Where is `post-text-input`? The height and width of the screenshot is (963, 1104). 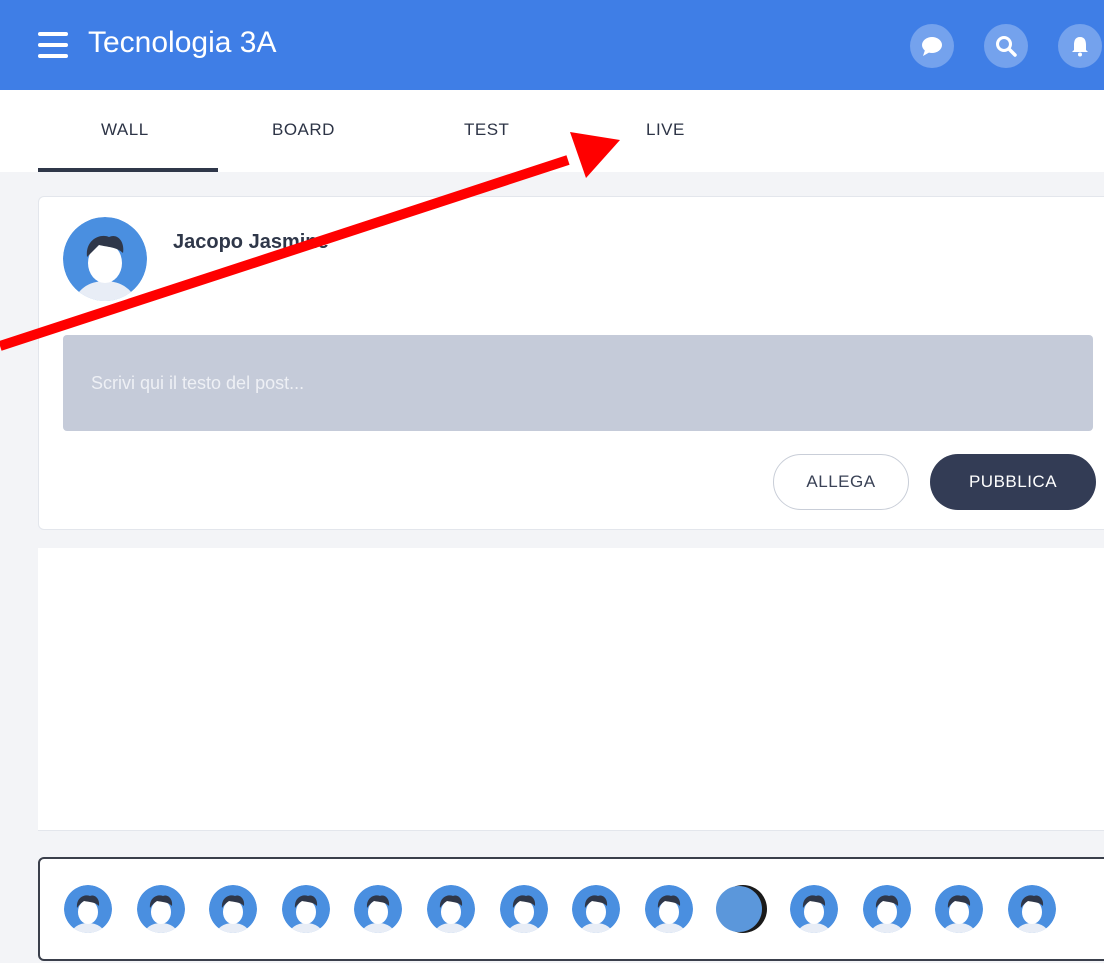
post-text-input is located at coordinates (578, 383).